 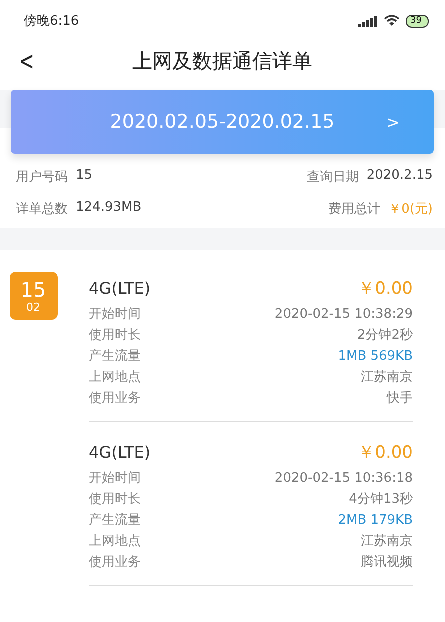 I want to click on battery-icon: 39, so click(x=417, y=21).